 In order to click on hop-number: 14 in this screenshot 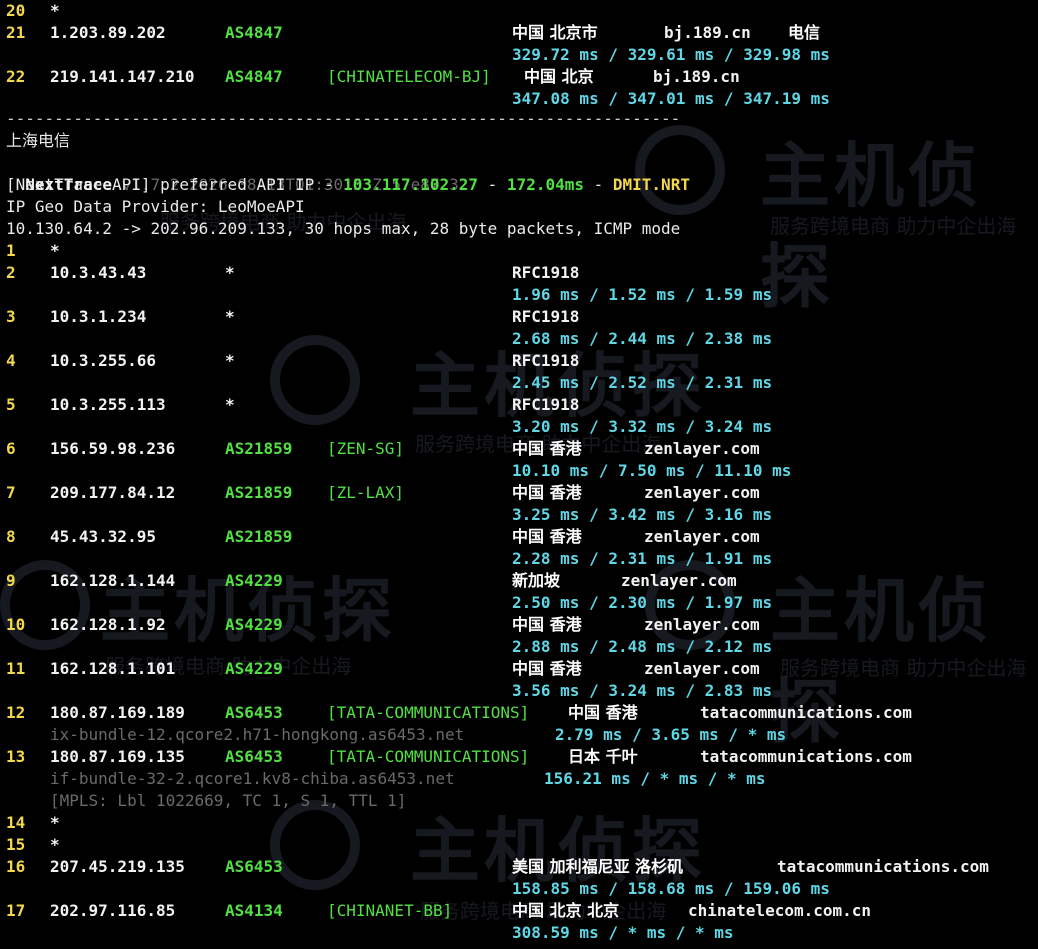, I will do `click(16, 822)`.